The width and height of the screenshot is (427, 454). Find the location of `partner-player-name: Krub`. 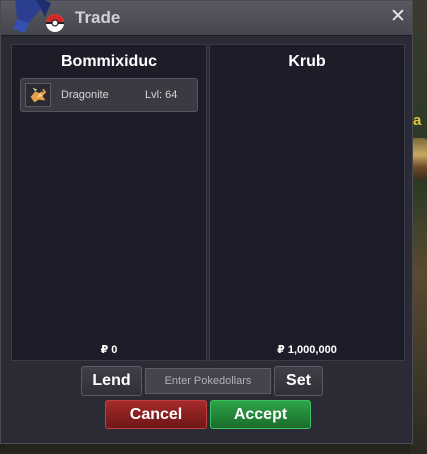

partner-player-name: Krub is located at coordinates (307, 61).